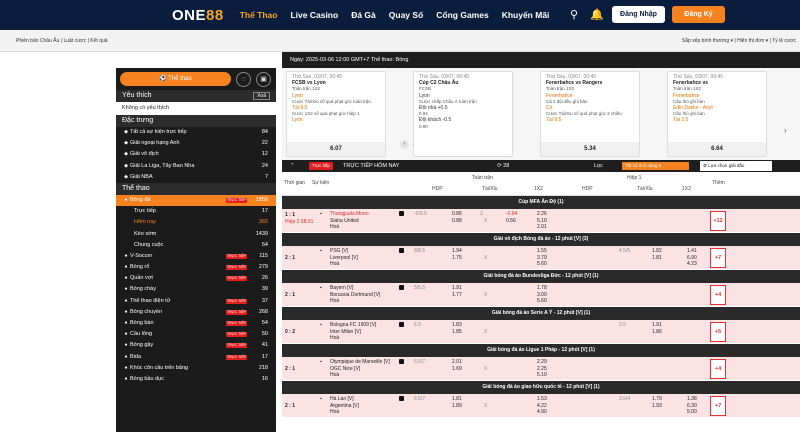 The height and width of the screenshot is (432, 800). What do you see at coordinates (196, 166) in the screenshot?
I see `featured-item: ◆ Giải La Liga, Tây Ban Nha 24` at bounding box center [196, 166].